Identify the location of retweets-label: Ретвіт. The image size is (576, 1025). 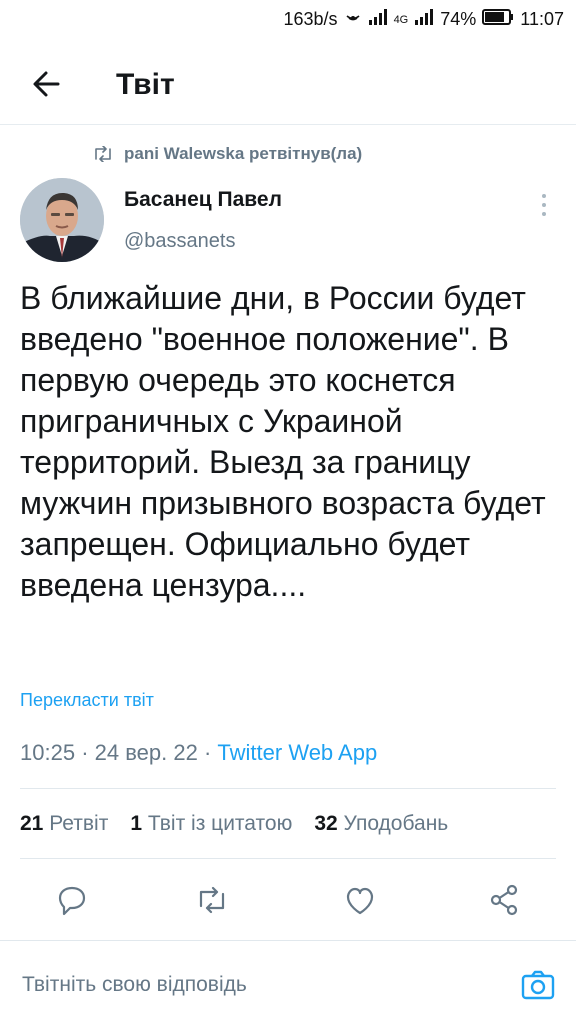
(79, 823).